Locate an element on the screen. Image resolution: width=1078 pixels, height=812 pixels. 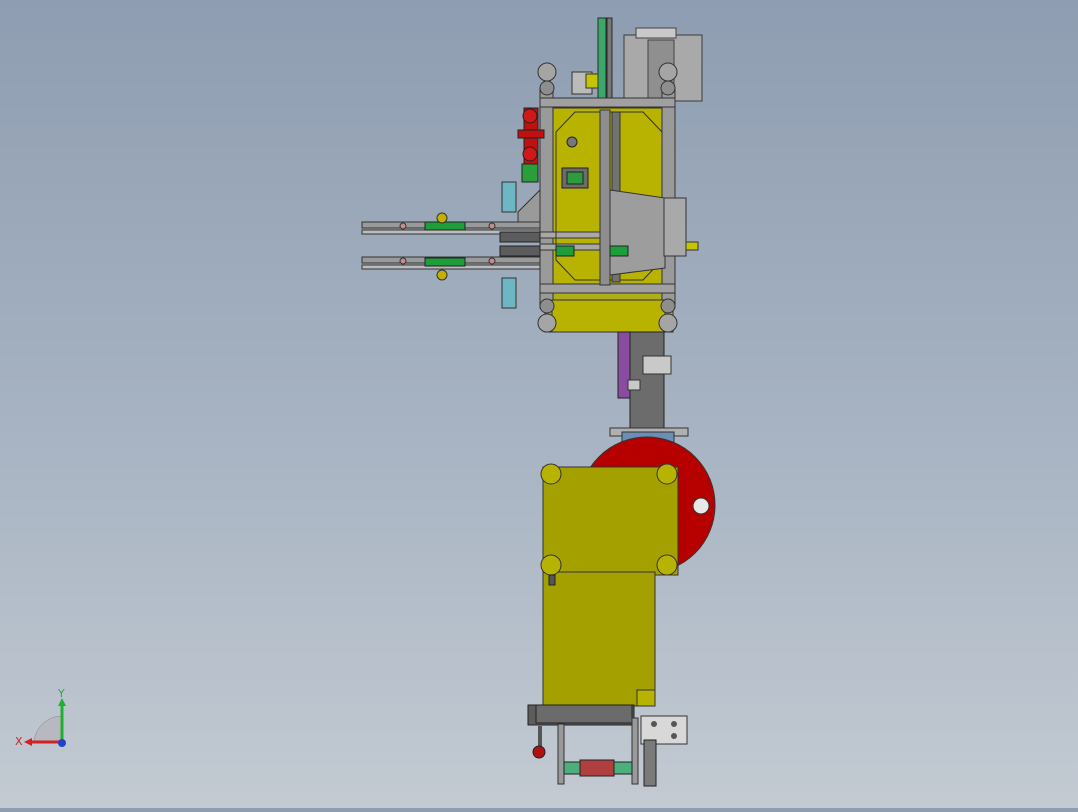
view-orientation-triad: Y X is located at coordinates (44, 717).